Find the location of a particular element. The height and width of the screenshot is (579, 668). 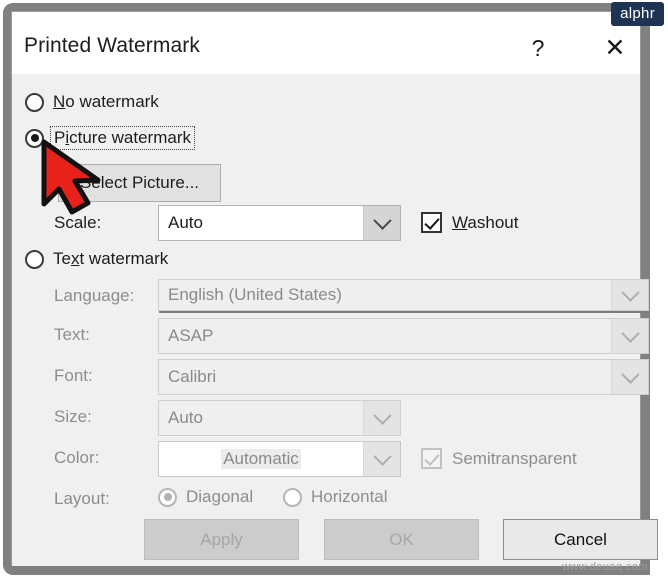

radio-layout-horizontal: Horizontal is located at coordinates (335, 497).